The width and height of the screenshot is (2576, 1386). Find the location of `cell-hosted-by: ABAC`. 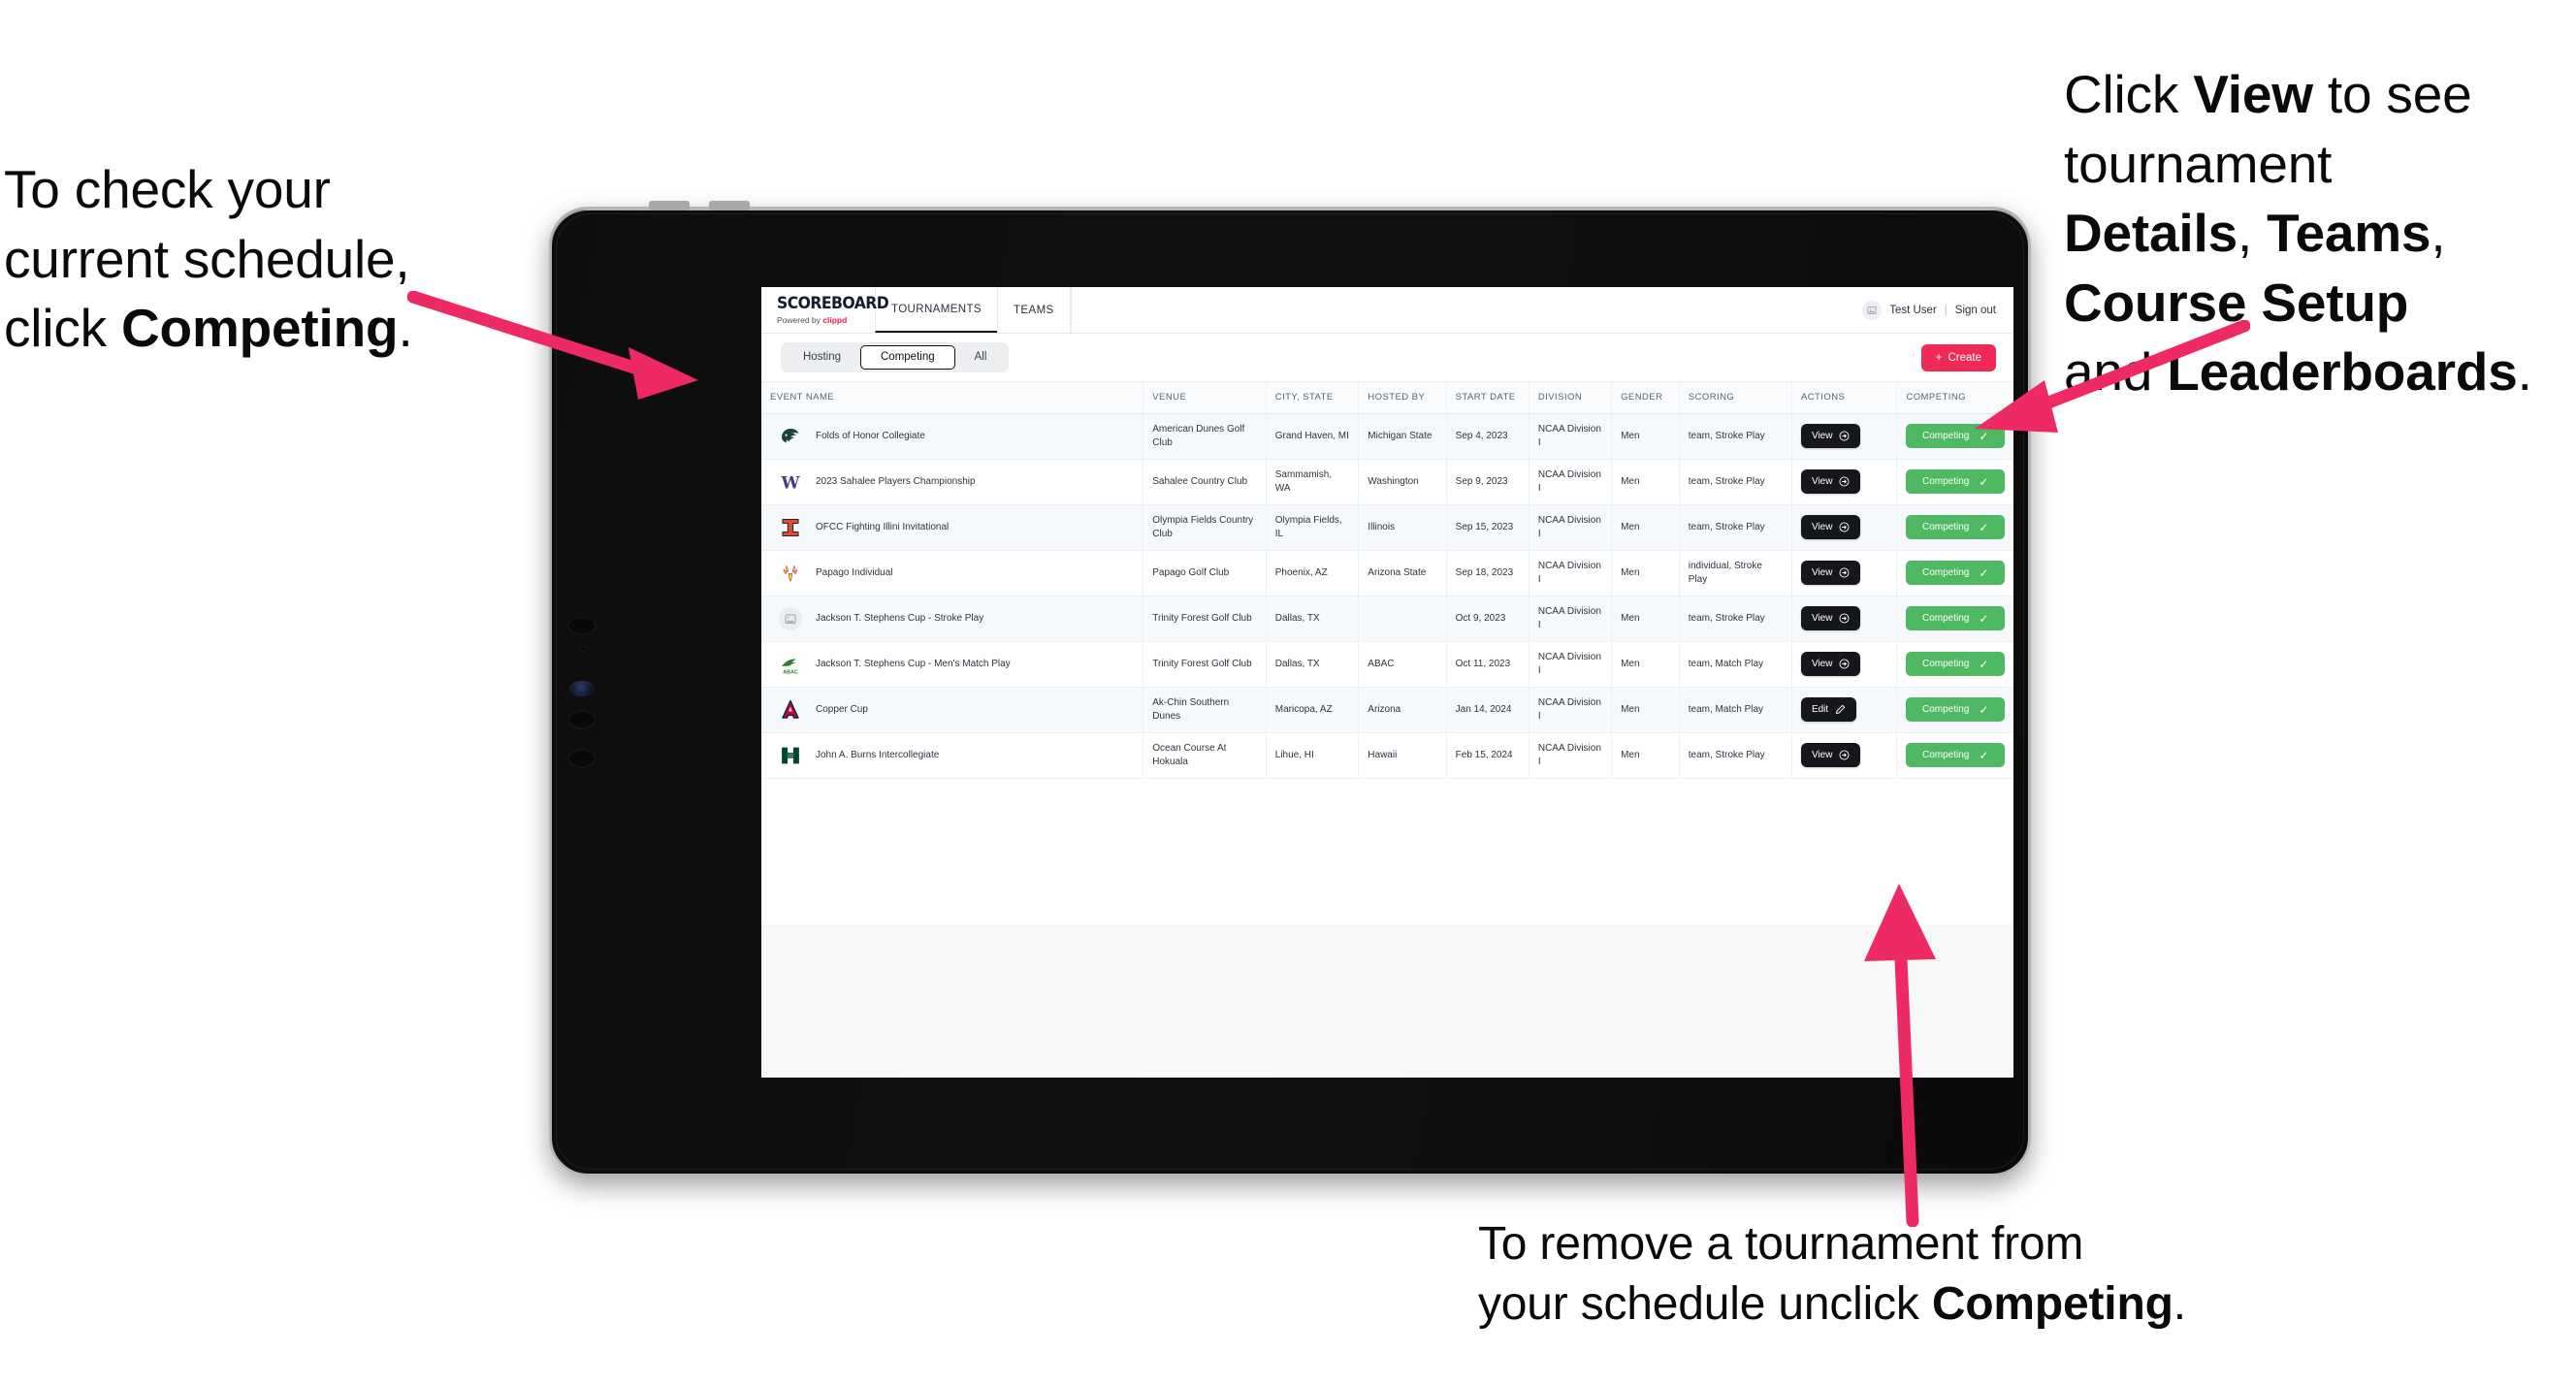

cell-hosted-by: ABAC is located at coordinates (1402, 664).